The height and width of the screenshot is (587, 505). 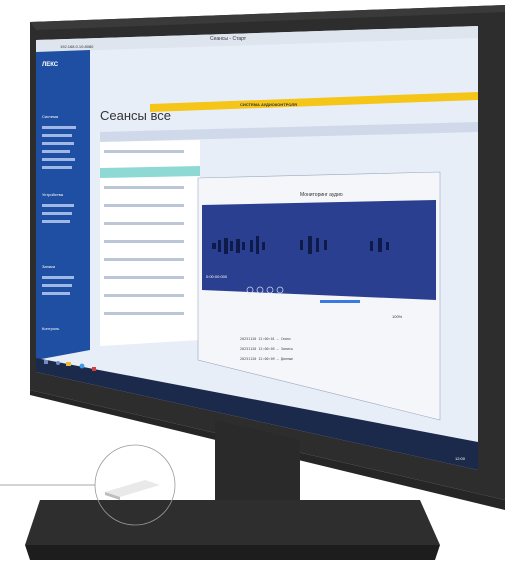 I want to click on browser-tab: Сеансы - Старт, so click(x=228, y=39).